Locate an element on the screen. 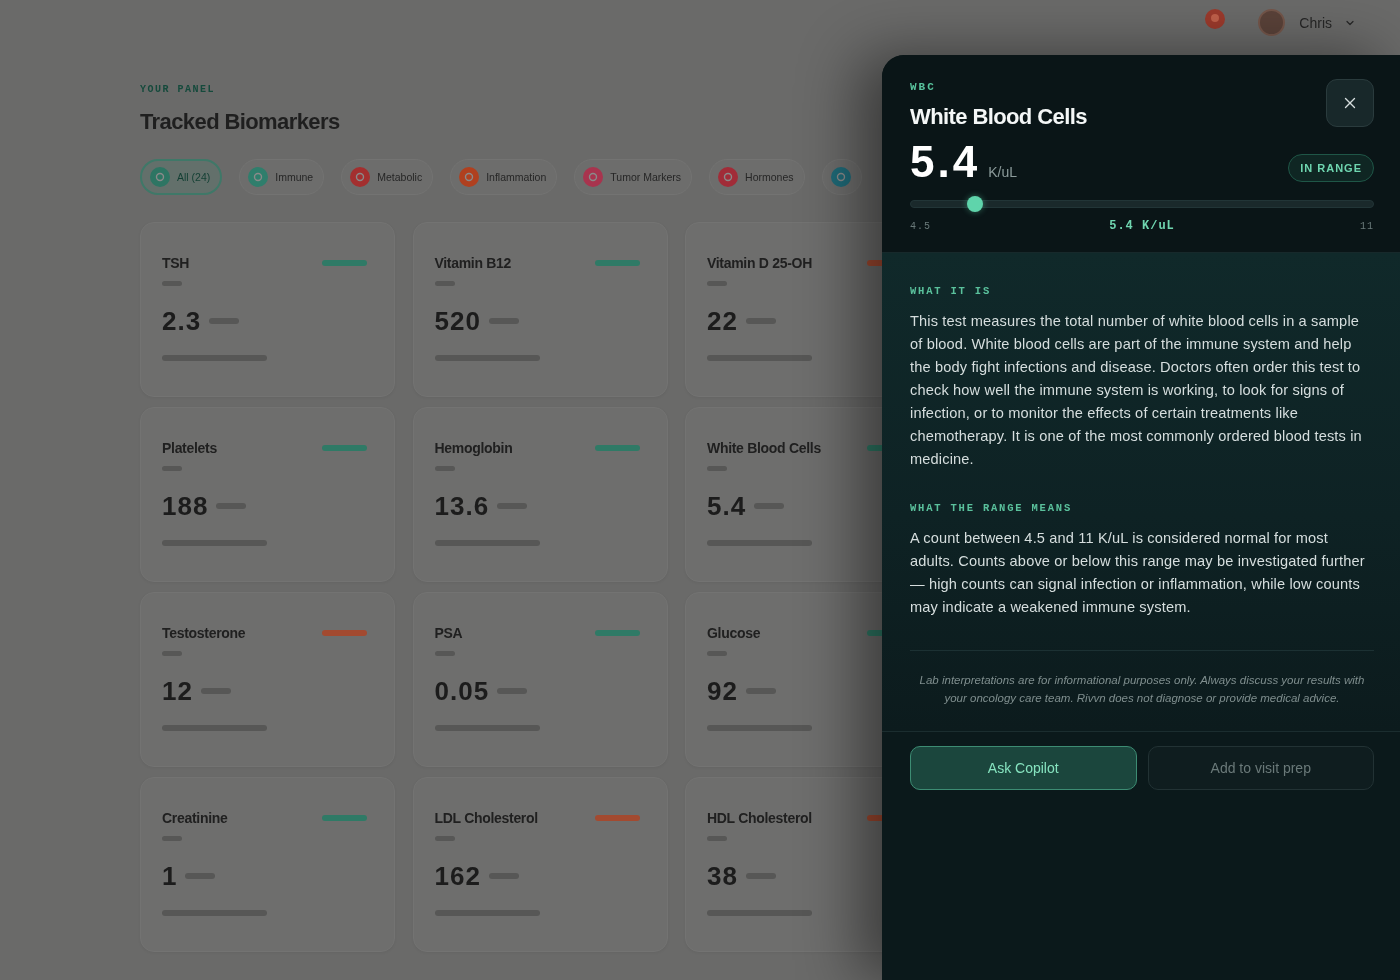 The height and width of the screenshot is (980, 1400). biomarker-name: Testosterone is located at coordinates (204, 633).